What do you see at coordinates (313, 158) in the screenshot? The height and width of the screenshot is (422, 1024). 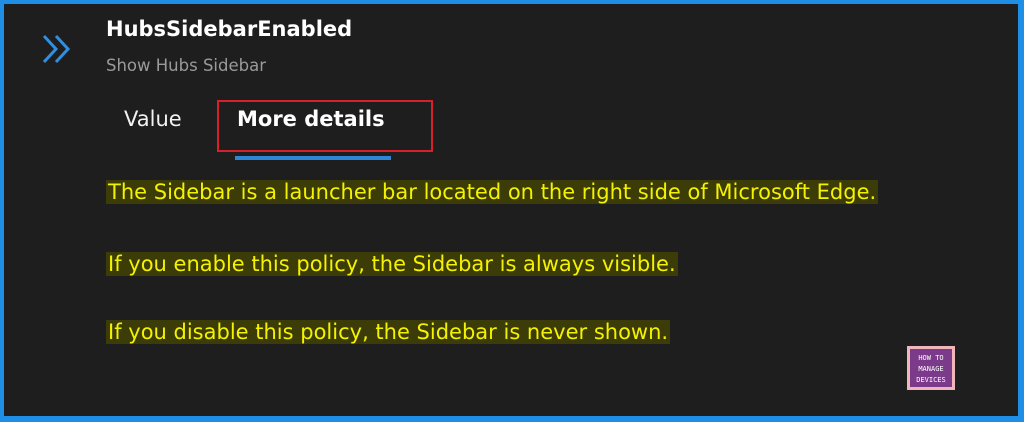 I see `selected-tab-indicator` at bounding box center [313, 158].